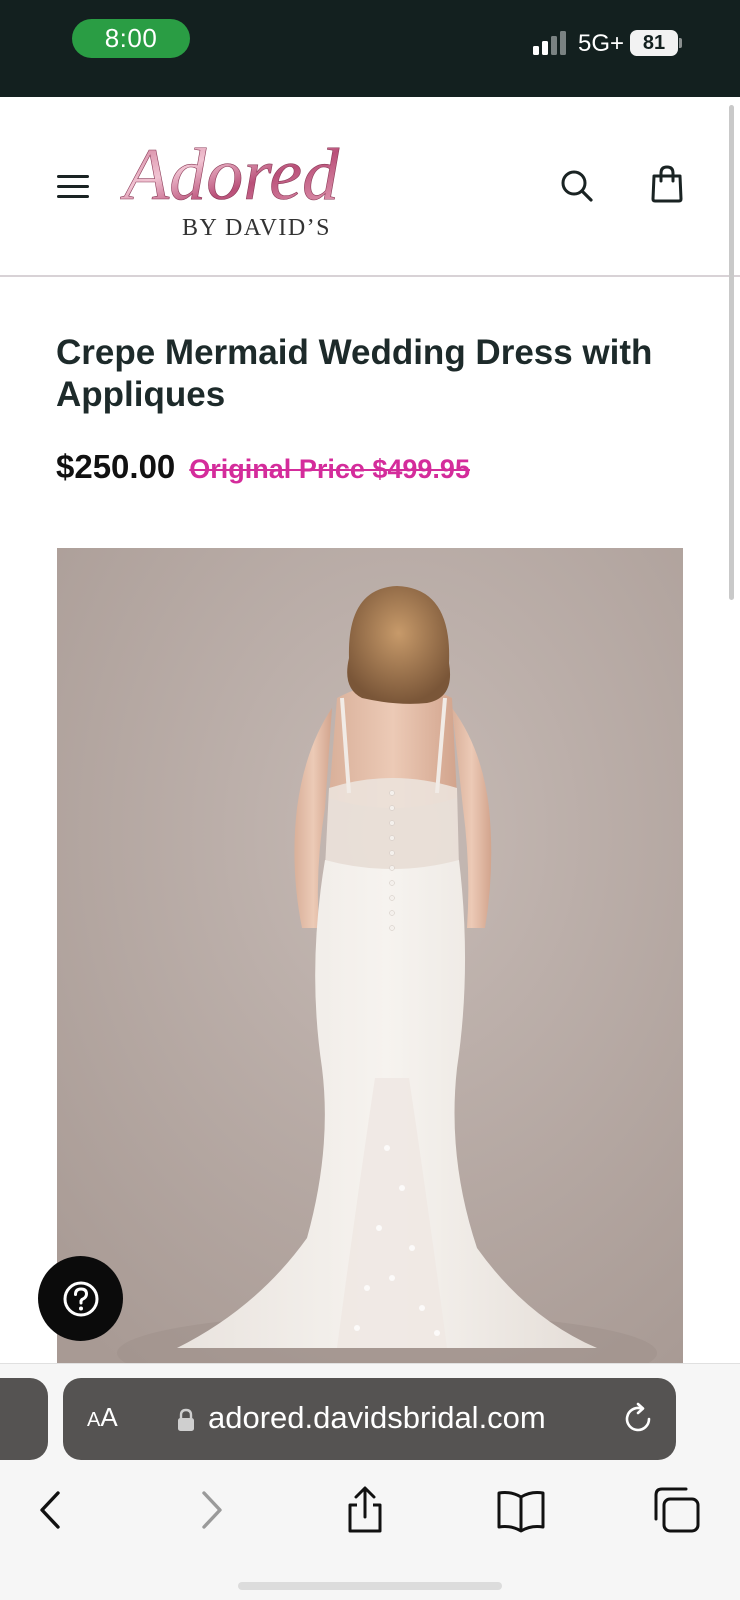  What do you see at coordinates (677, 1510) in the screenshot?
I see `tabs-icon` at bounding box center [677, 1510].